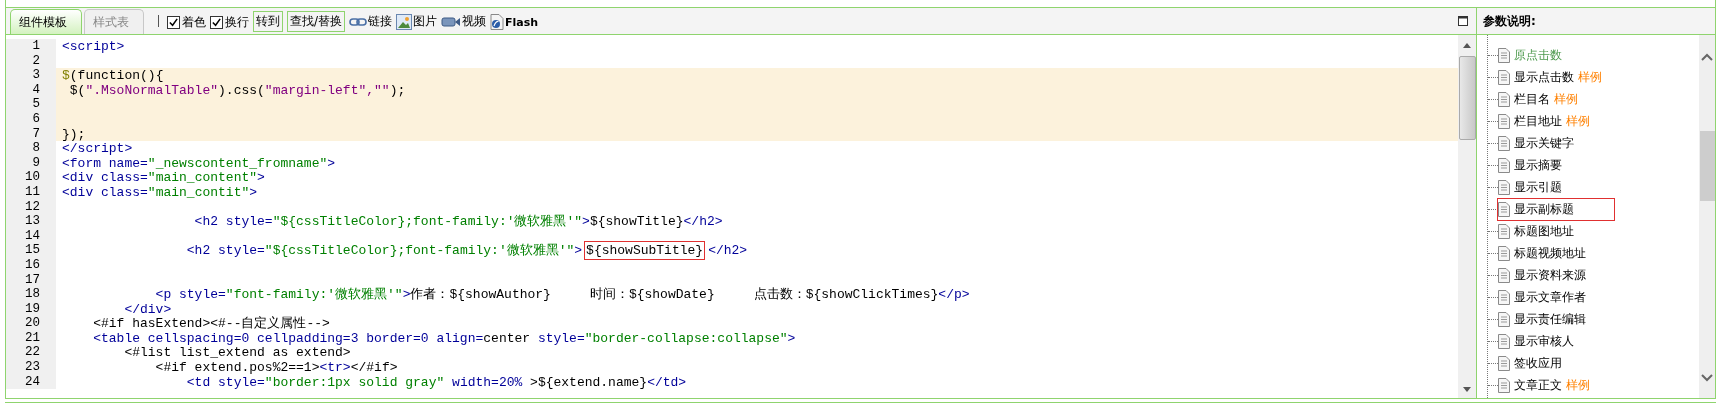 The width and height of the screenshot is (1721, 408). Describe the element at coordinates (147, 309) in the screenshot. I see `code-line: </div>` at that location.